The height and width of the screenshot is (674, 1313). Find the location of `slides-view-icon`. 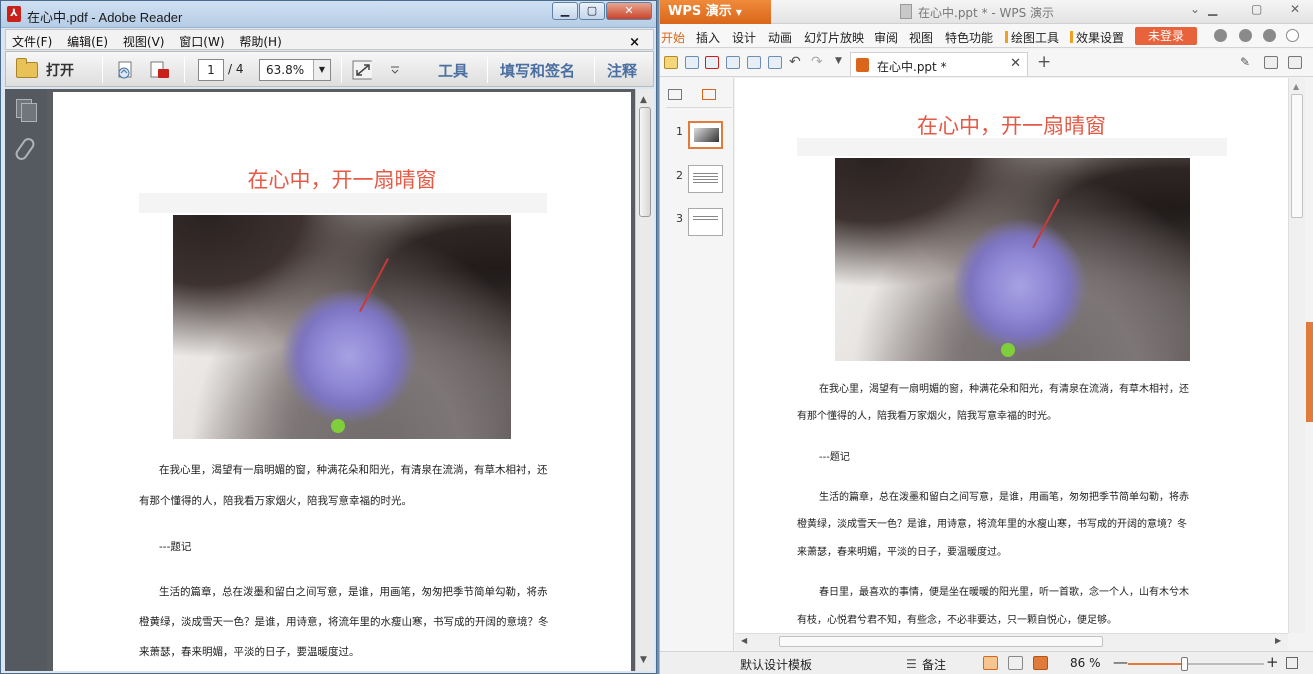

slides-view-icon is located at coordinates (709, 94).